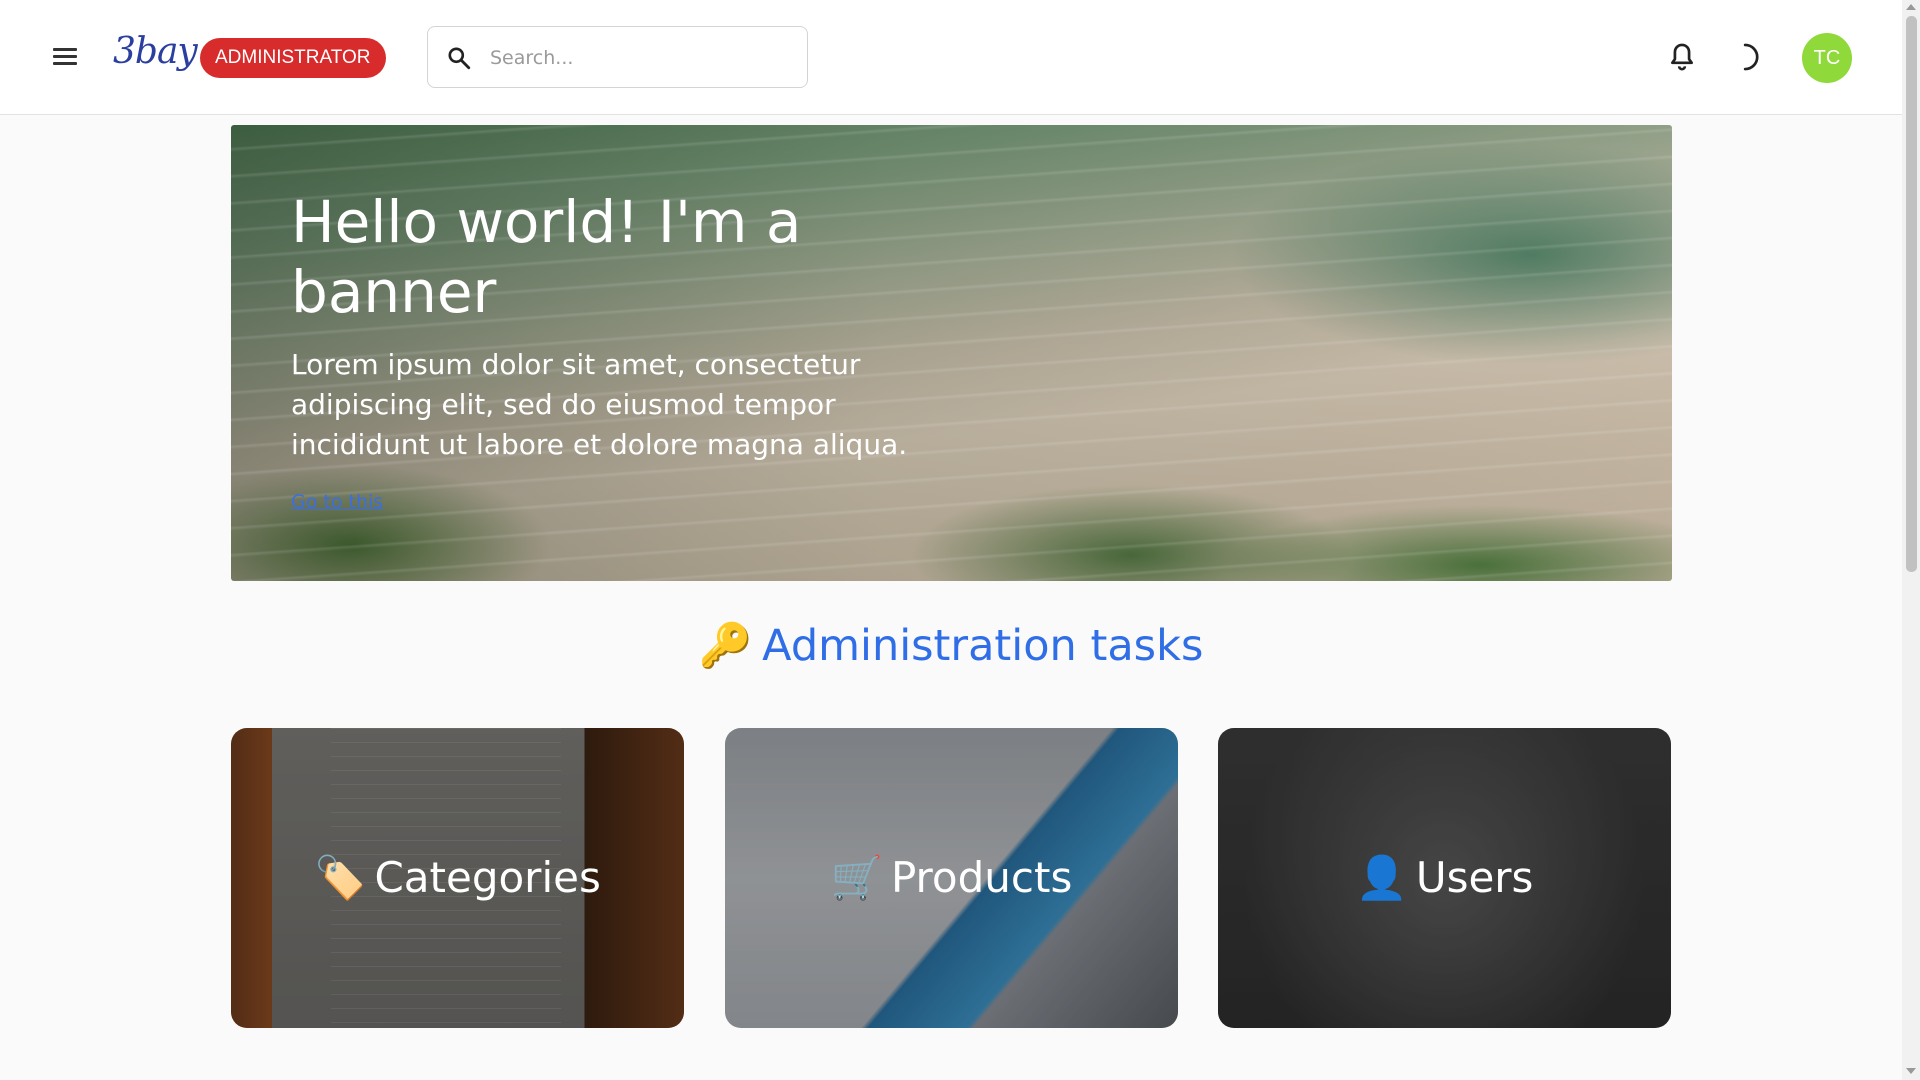  Describe the element at coordinates (856, 877) in the screenshot. I see `shopping-cart-icon: 🛒` at that location.